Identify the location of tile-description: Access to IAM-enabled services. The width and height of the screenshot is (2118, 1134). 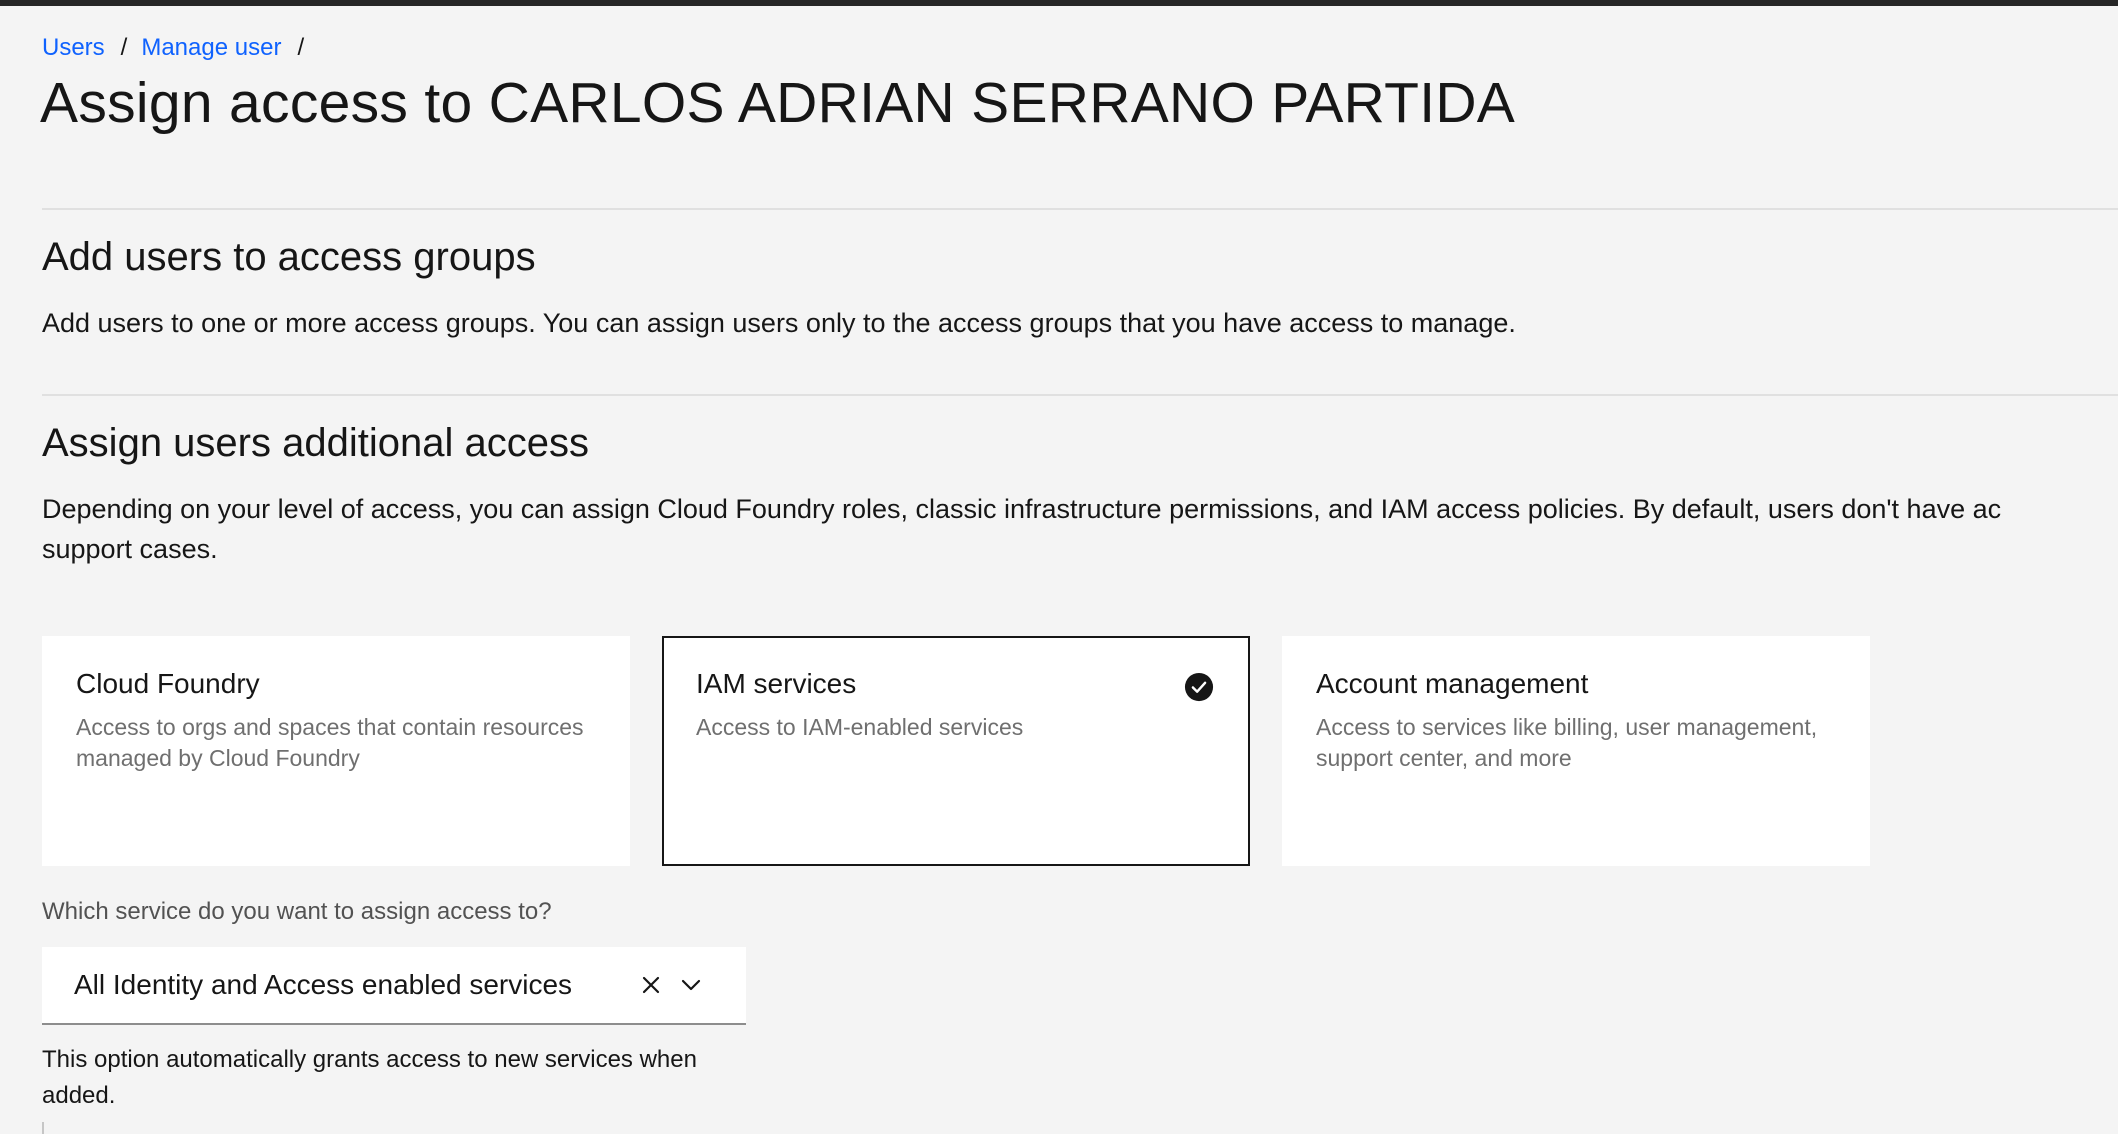
(860, 727).